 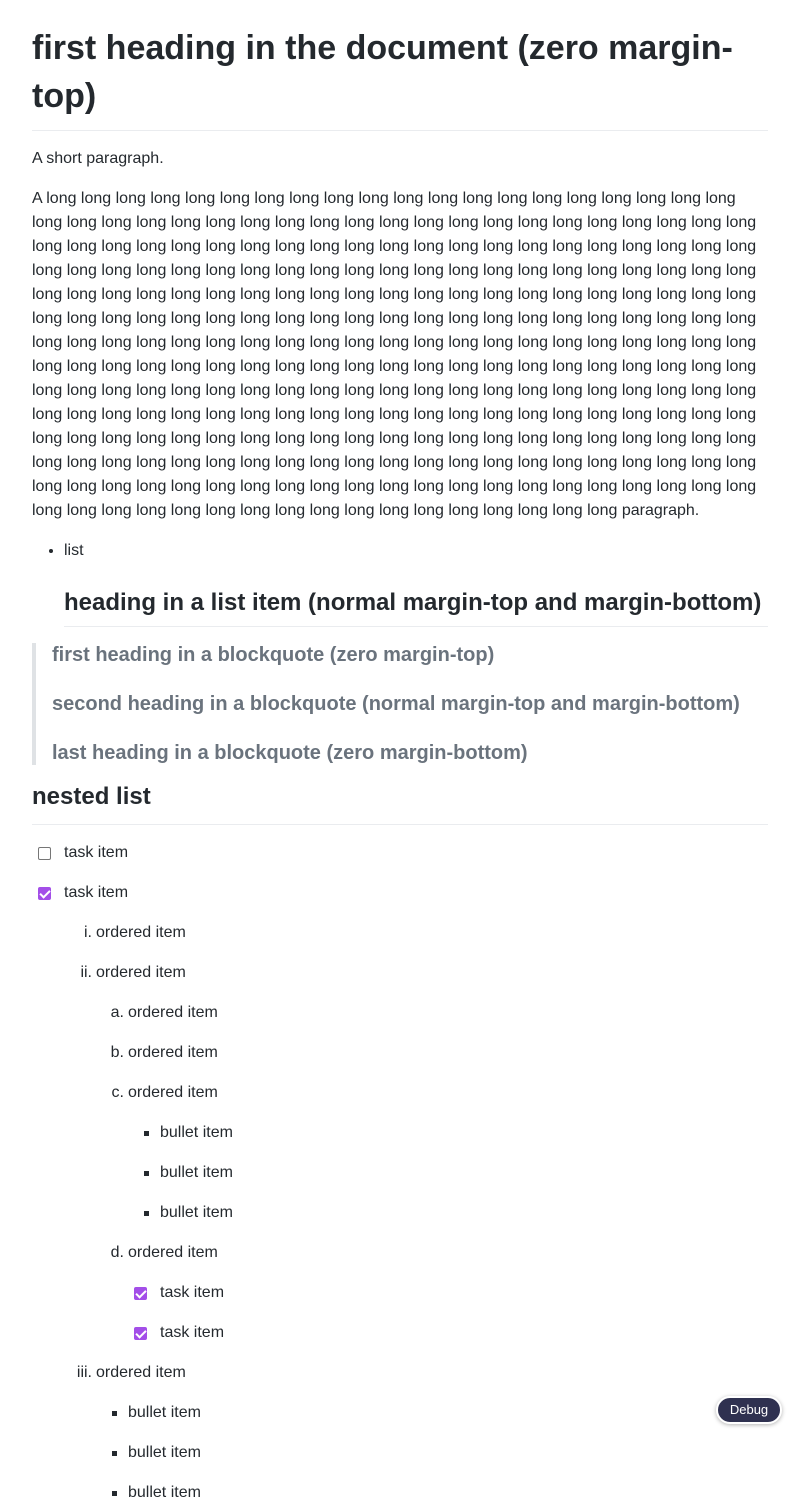 What do you see at coordinates (98, 158) in the screenshot?
I see `short-paragraph: A short paragraph.` at bounding box center [98, 158].